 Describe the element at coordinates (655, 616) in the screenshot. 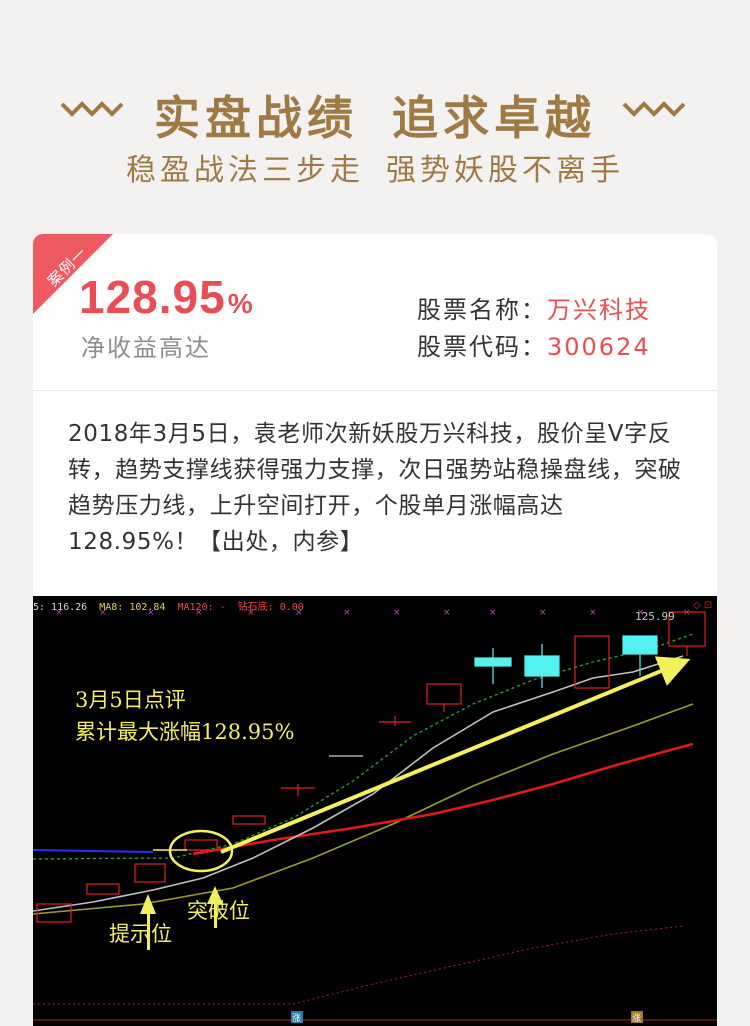

I see `price-label: 125.99` at that location.